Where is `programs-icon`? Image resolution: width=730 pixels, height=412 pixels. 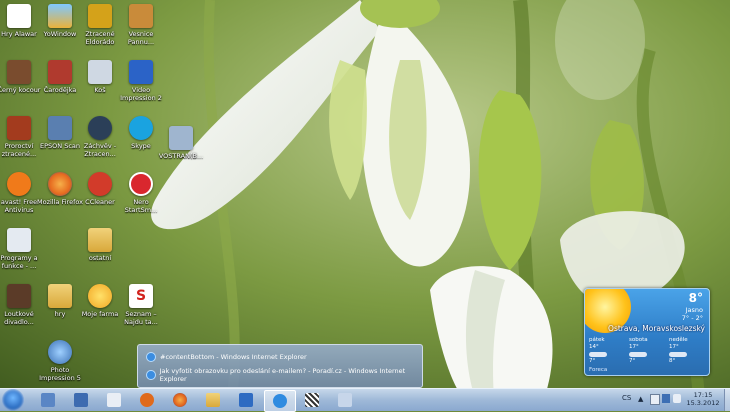 programs-icon is located at coordinates (19, 240).